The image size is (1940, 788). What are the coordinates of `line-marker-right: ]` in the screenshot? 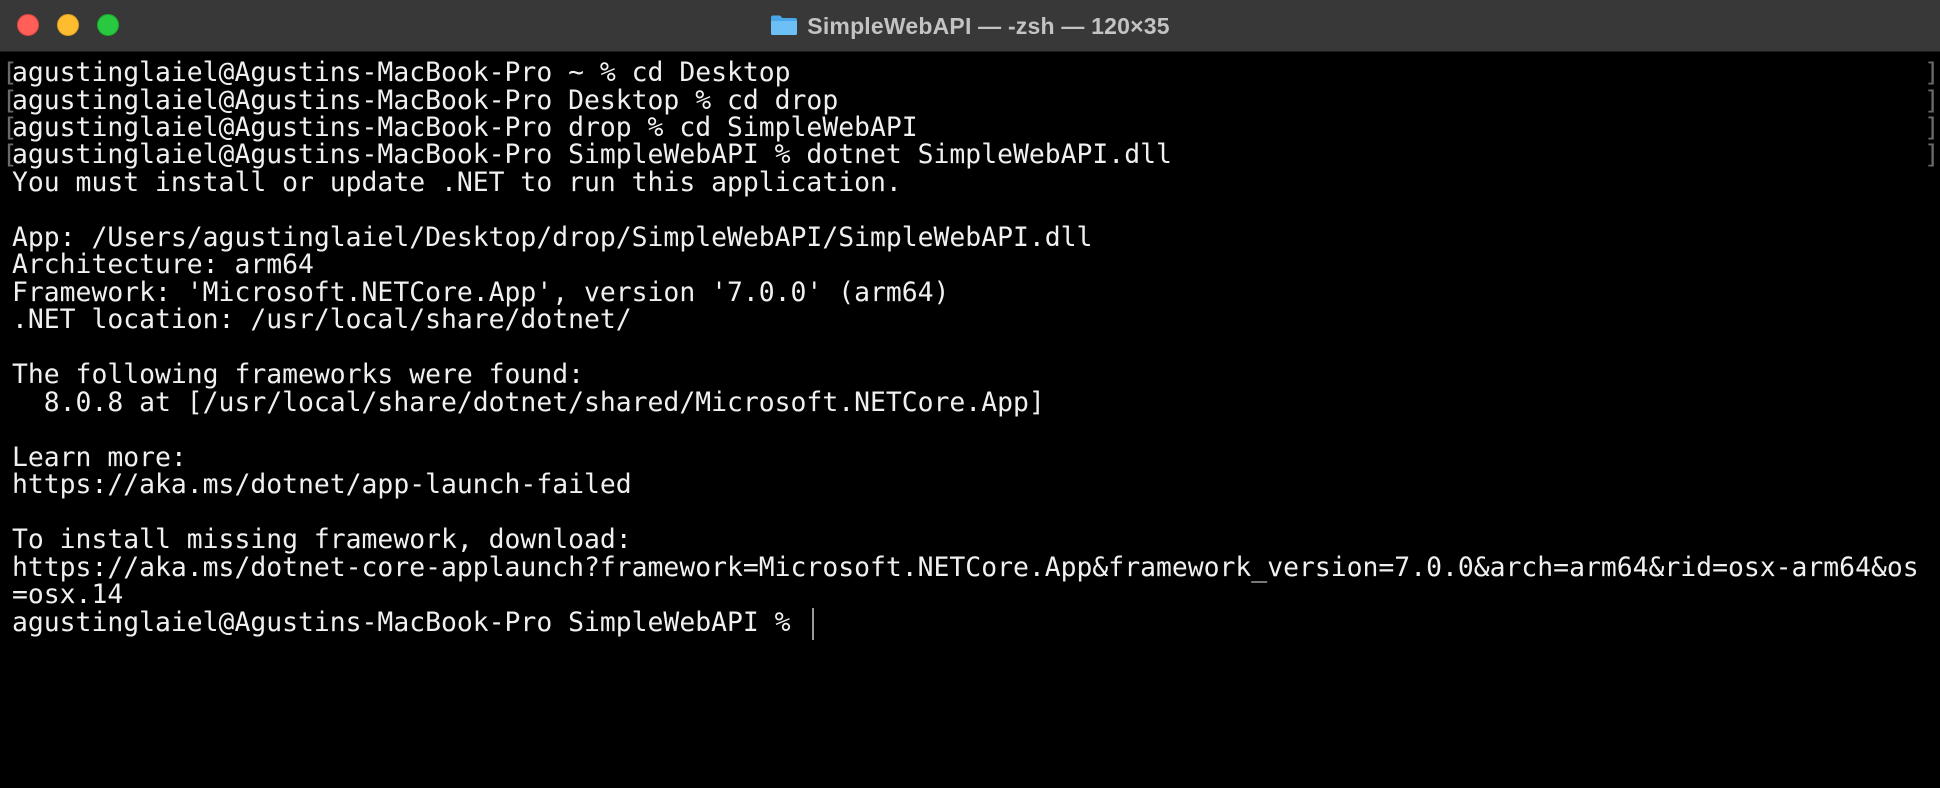 It's located at (1932, 155).